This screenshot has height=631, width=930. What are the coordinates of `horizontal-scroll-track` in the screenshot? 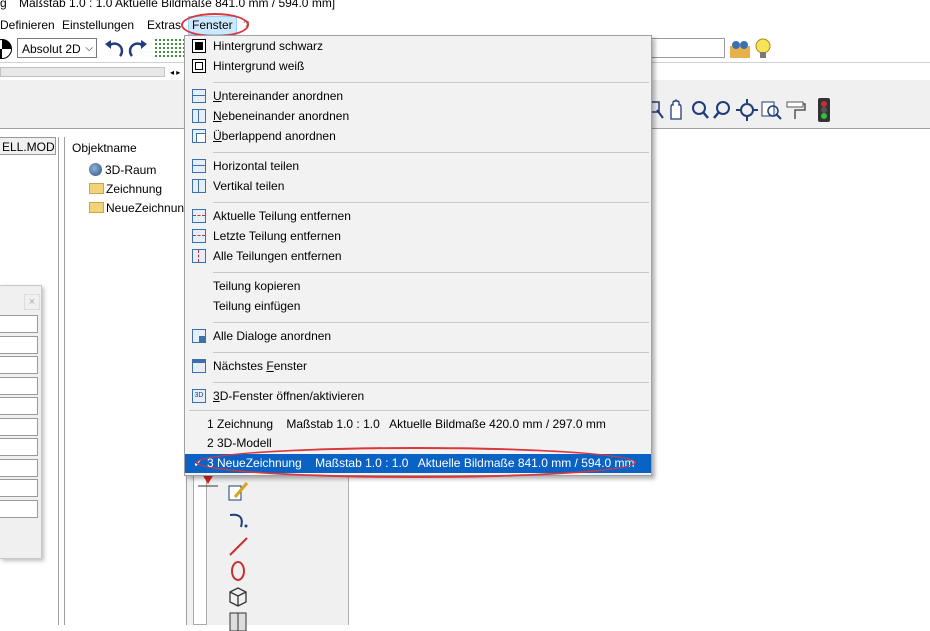 It's located at (82, 72).